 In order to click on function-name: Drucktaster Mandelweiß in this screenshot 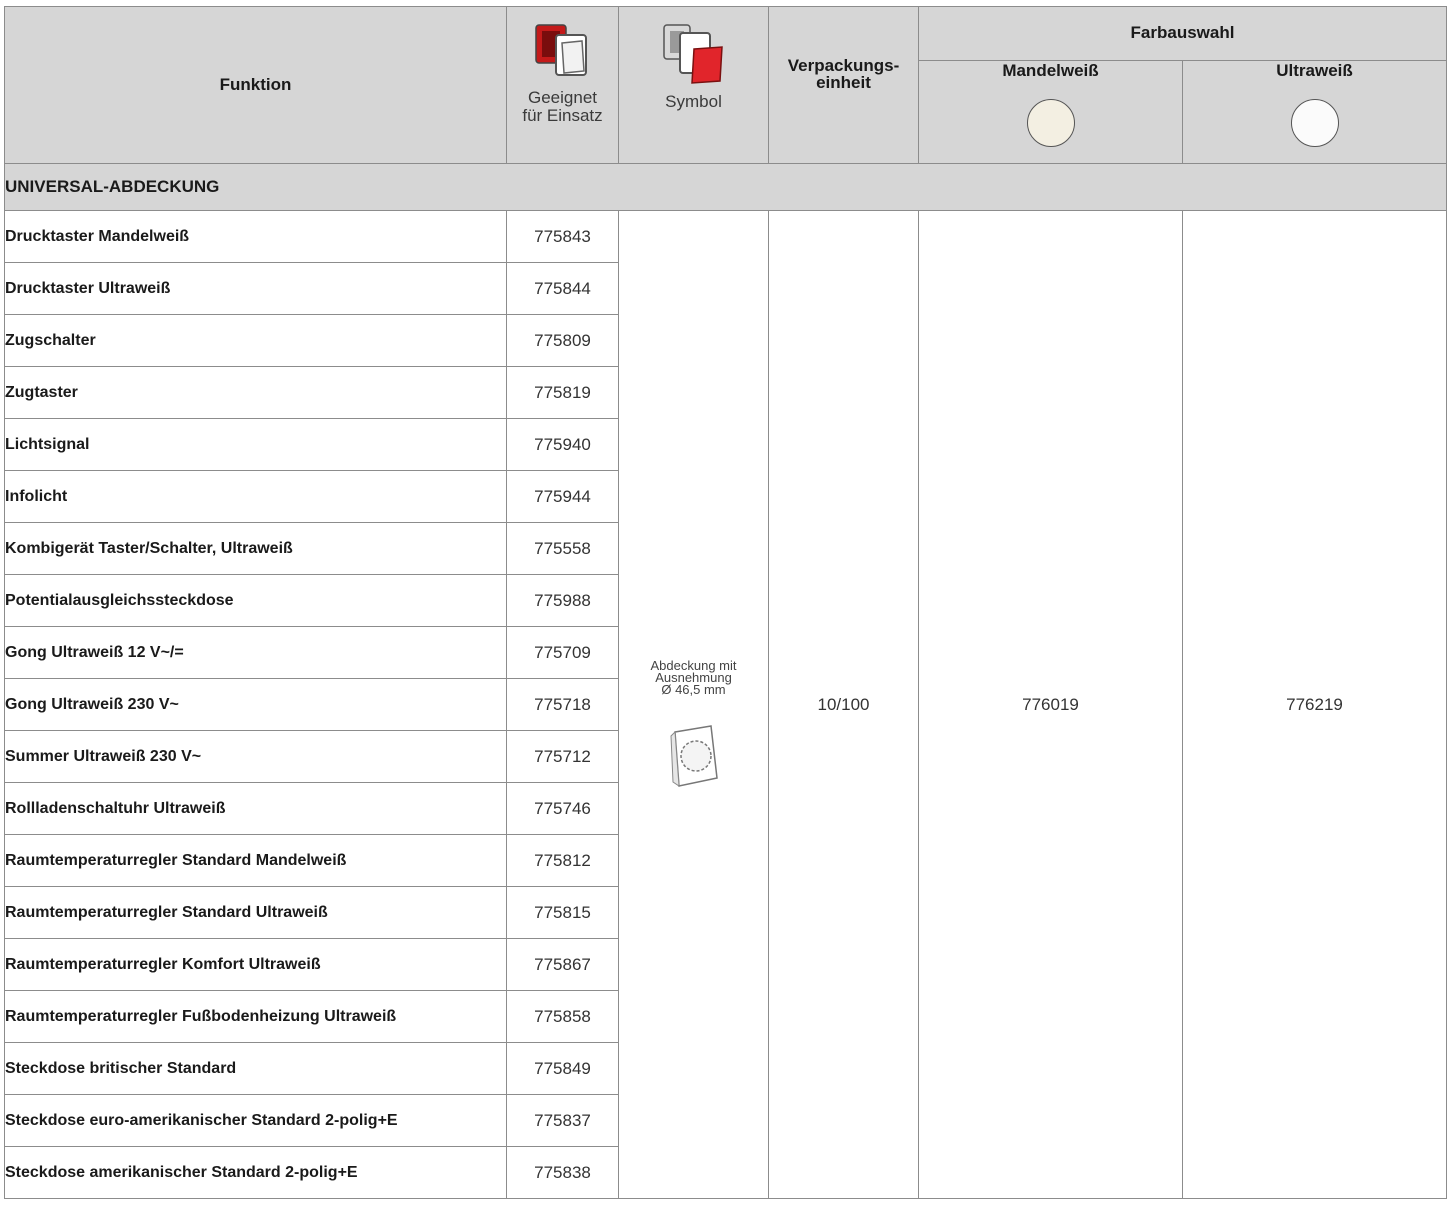, I will do `click(255, 236)`.